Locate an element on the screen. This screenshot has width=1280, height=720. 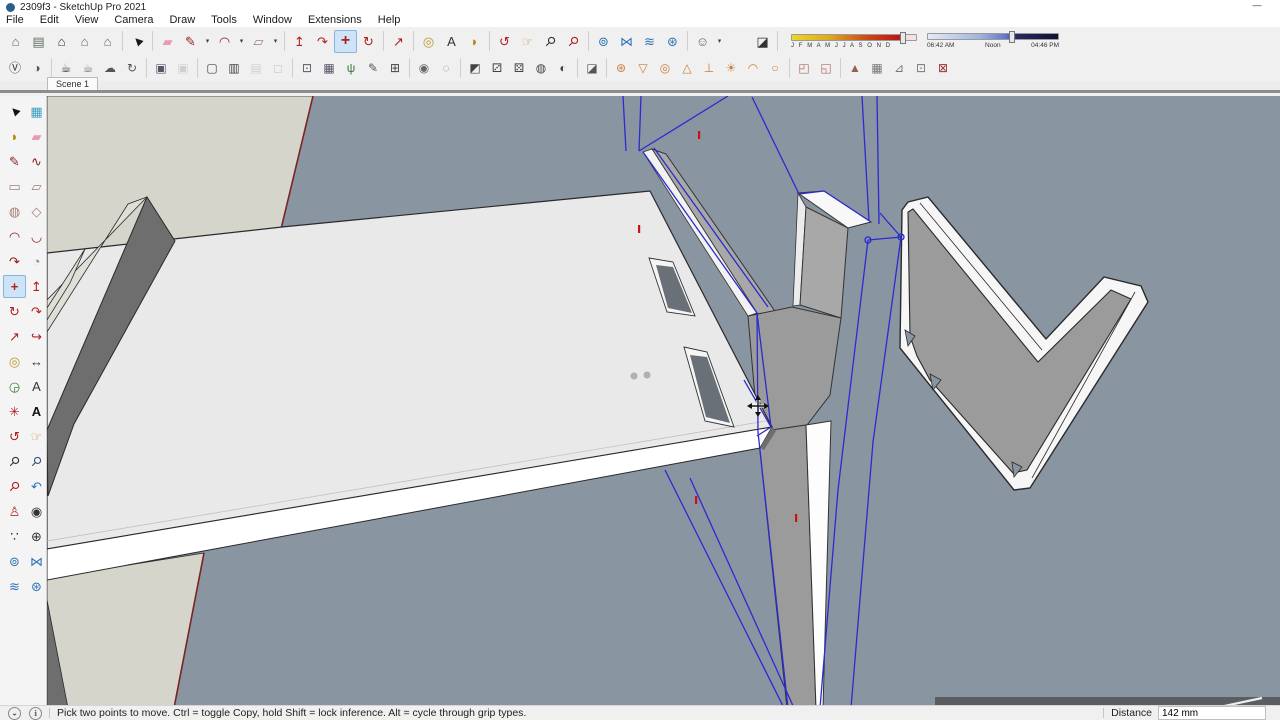
proxy-export-icon: ◱ is located at coordinates (826, 68).